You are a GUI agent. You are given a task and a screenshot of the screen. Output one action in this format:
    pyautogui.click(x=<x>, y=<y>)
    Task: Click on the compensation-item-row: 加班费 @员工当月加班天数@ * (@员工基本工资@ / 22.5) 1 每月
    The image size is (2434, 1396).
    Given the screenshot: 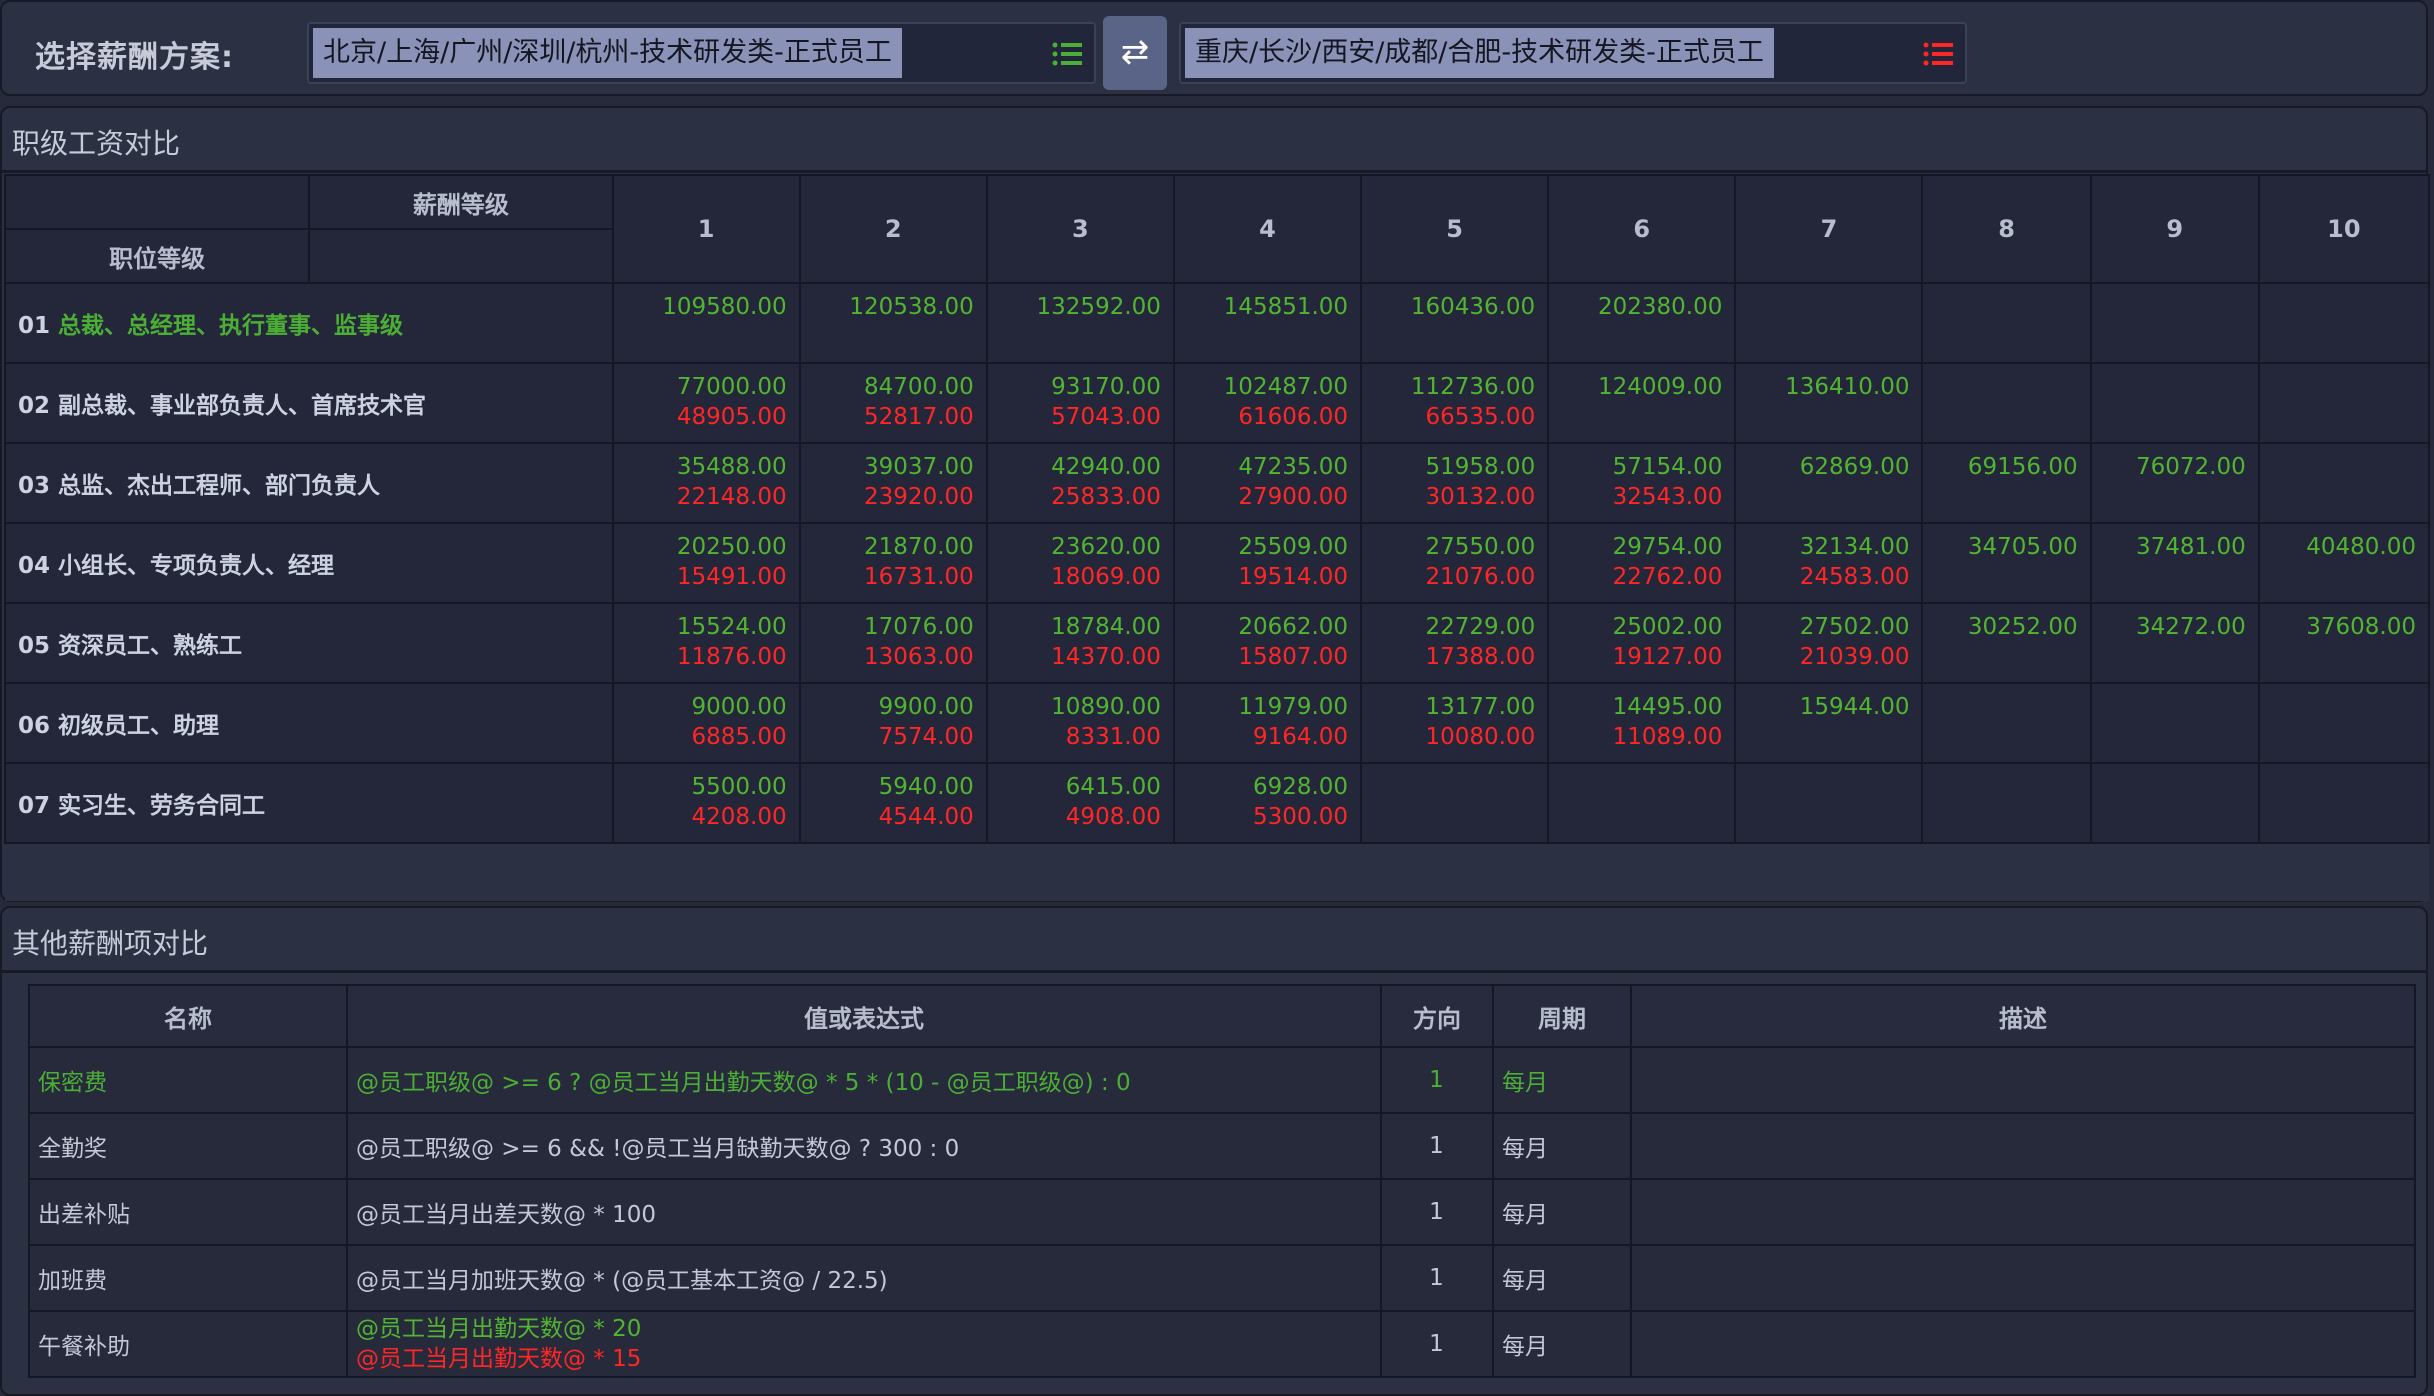 What is the action you would take?
    pyautogui.click(x=1222, y=1278)
    